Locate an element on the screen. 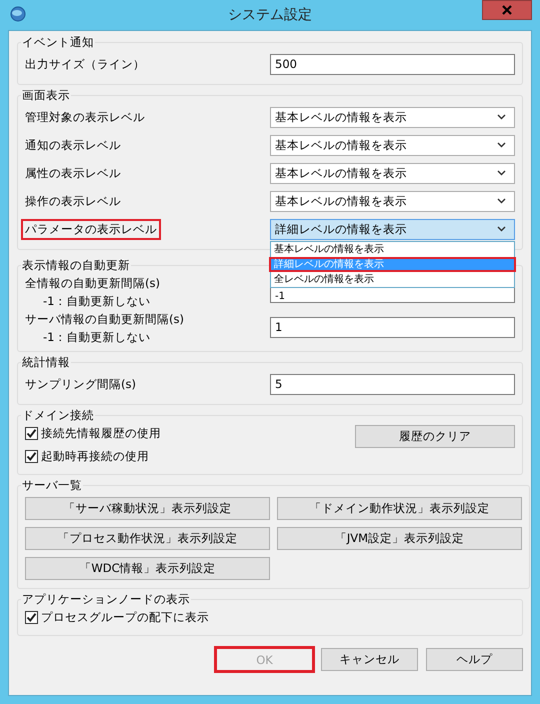 The image size is (540, 704). field-label: 全情報の自動更新間隔(s) is located at coordinates (92, 283).